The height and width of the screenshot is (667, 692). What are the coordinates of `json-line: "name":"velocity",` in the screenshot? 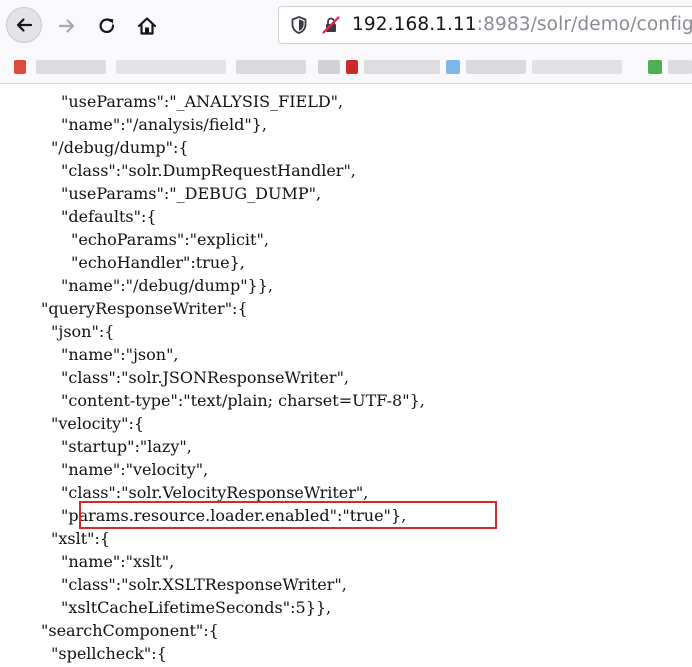 It's located at (135, 469).